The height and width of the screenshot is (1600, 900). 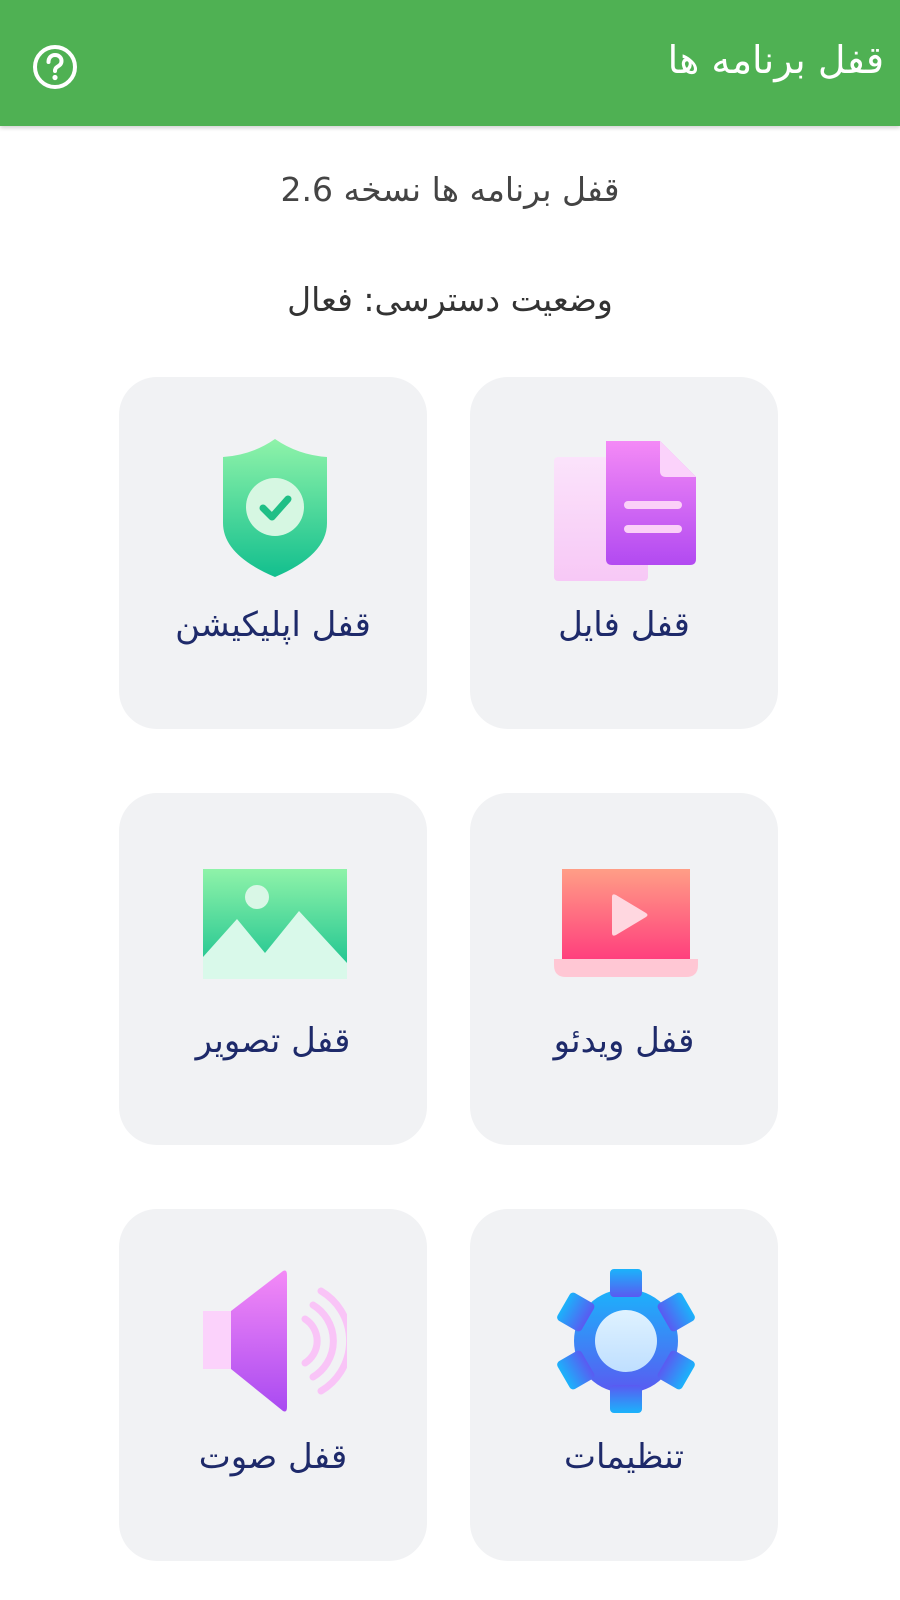 What do you see at coordinates (450, 189) in the screenshot?
I see `version-text: قفل برنامه ها نسخه 2.6` at bounding box center [450, 189].